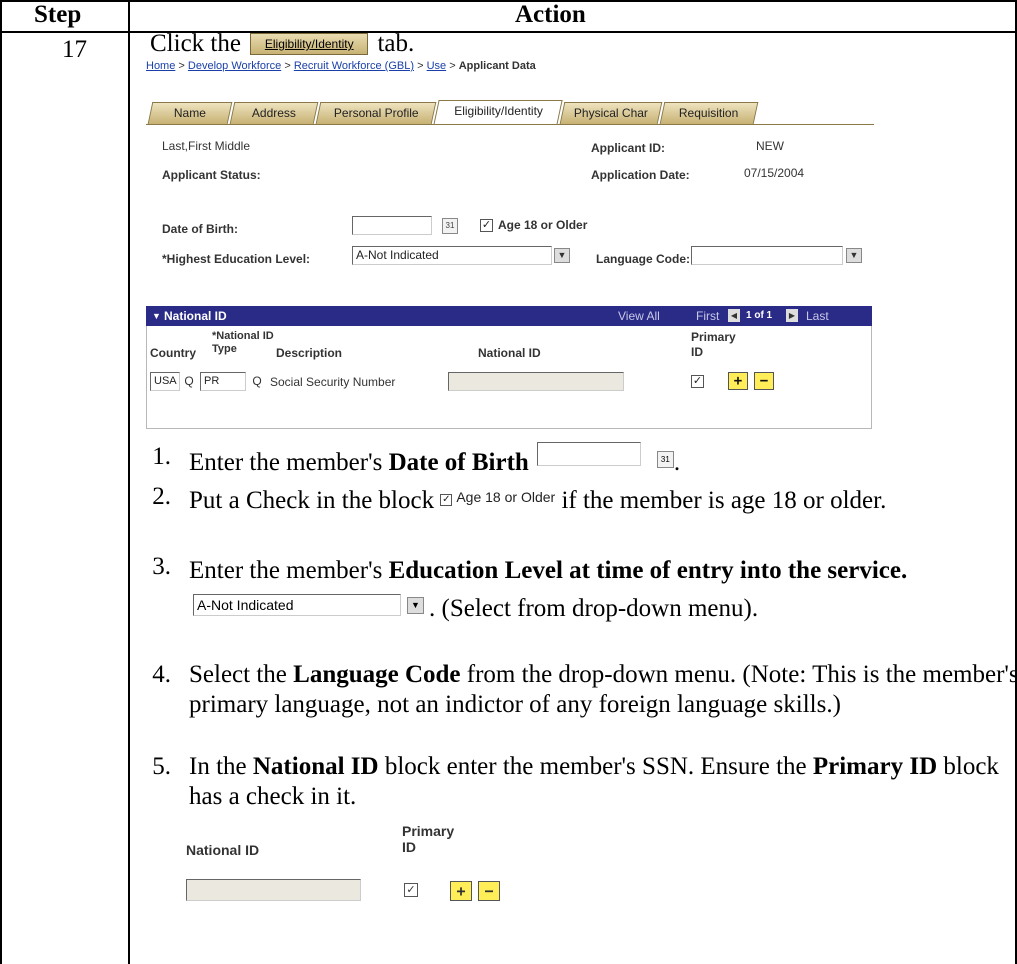  I want to click on breadcrumb-recruit-workforce: Recruit Workforce (GBL), so click(354, 66).